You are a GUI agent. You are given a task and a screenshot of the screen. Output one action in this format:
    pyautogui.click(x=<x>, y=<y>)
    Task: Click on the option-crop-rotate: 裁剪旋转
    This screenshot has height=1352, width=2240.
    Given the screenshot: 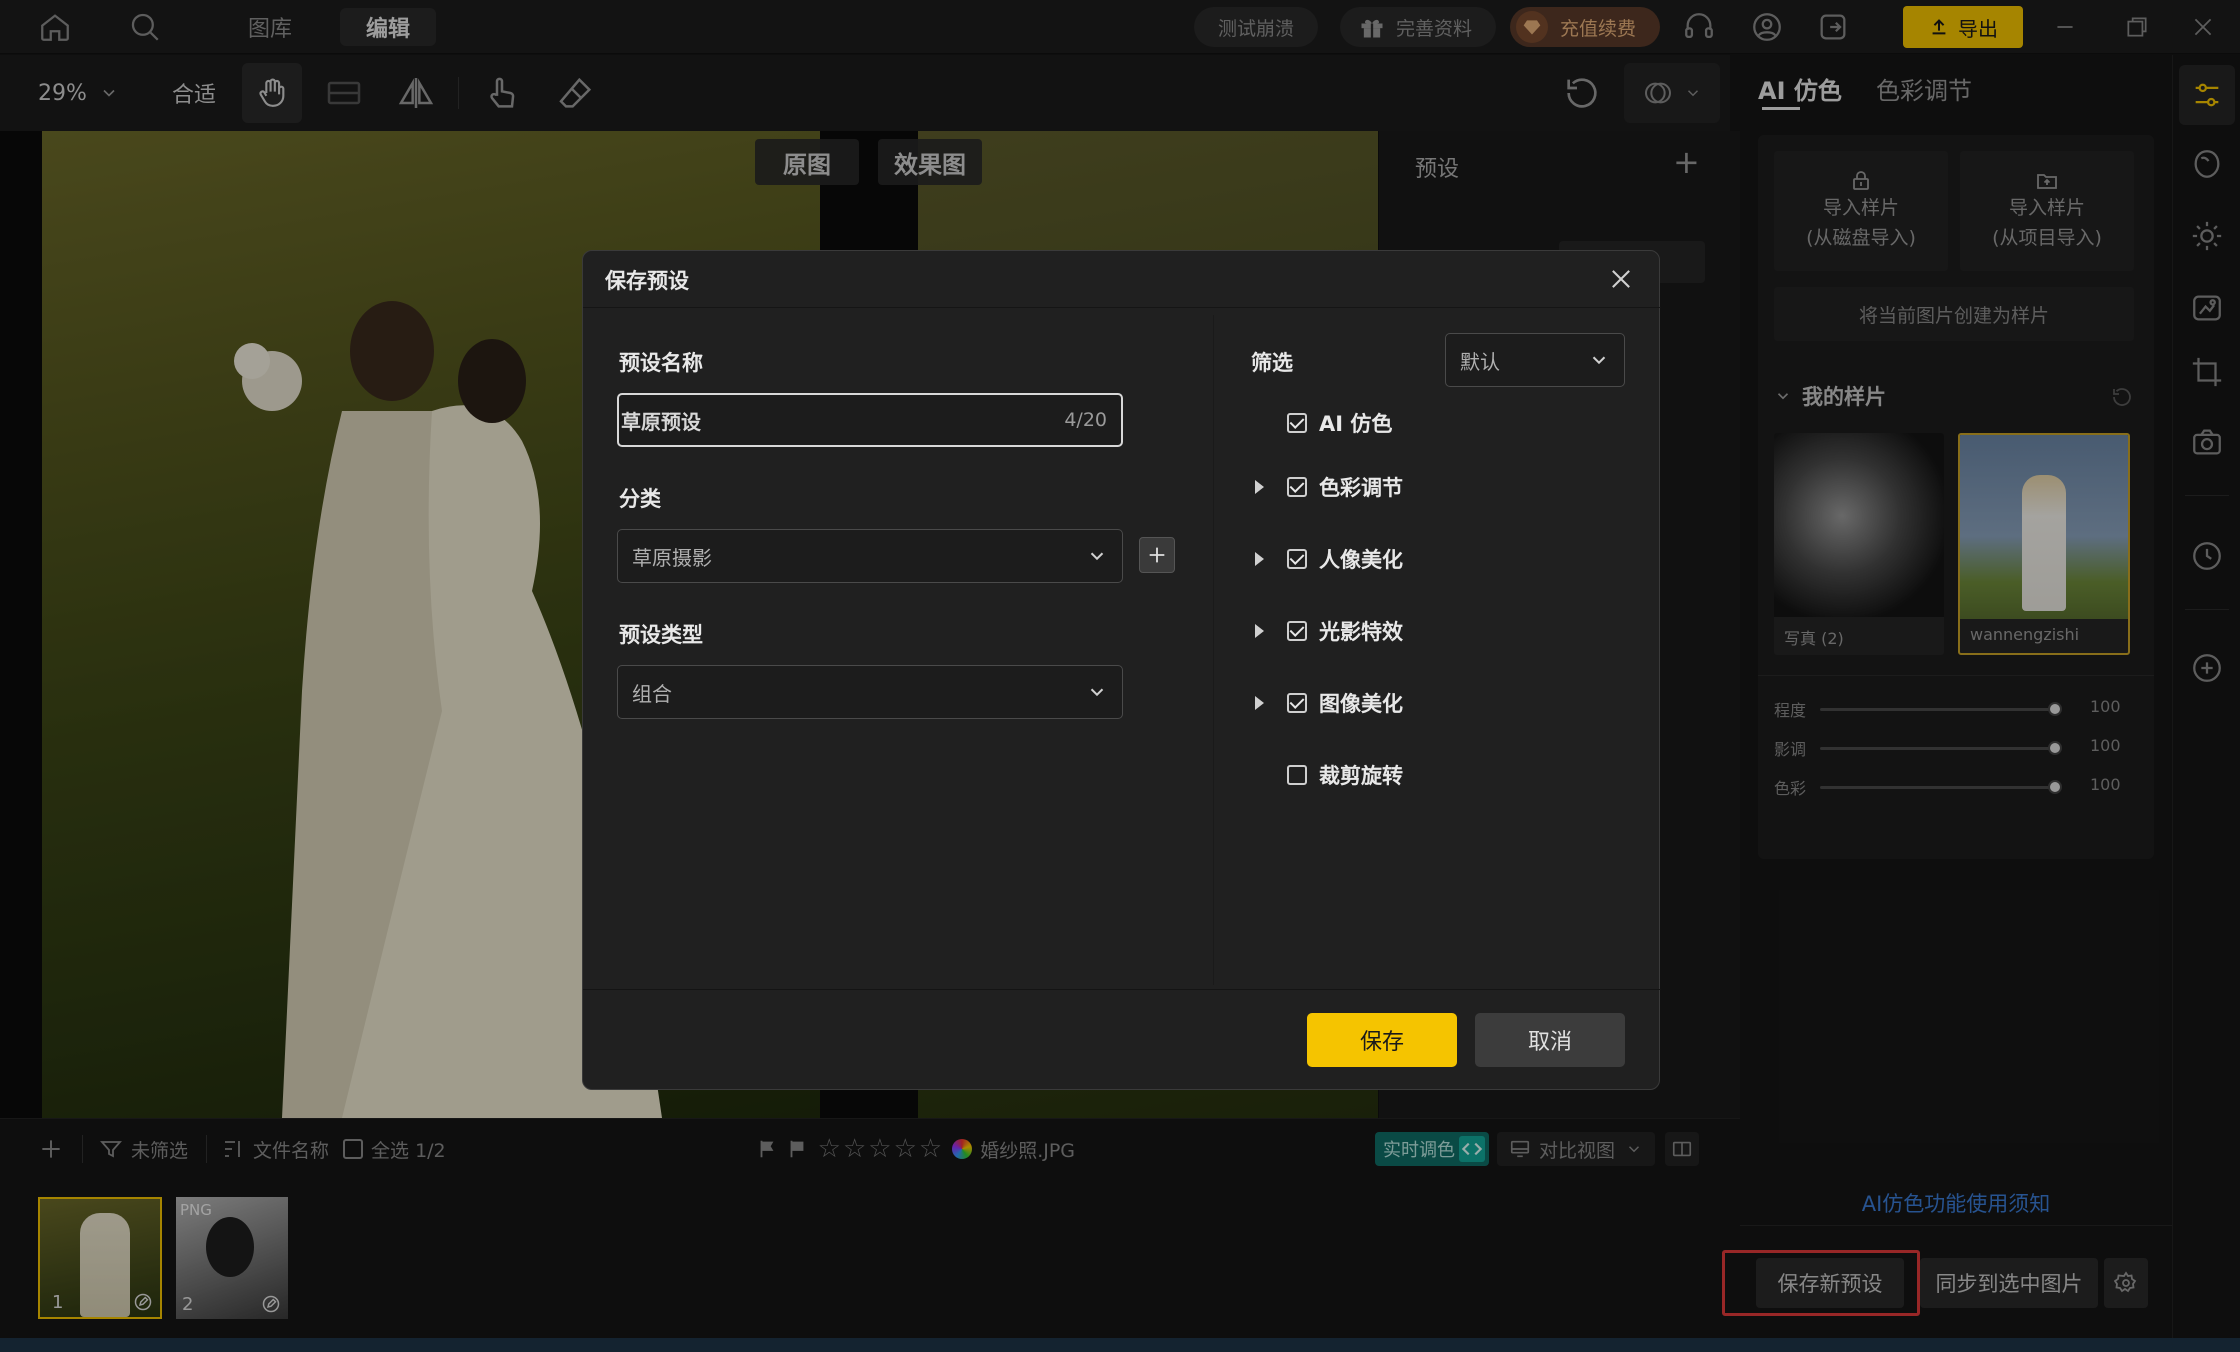 What is the action you would take?
    pyautogui.click(x=1345, y=775)
    